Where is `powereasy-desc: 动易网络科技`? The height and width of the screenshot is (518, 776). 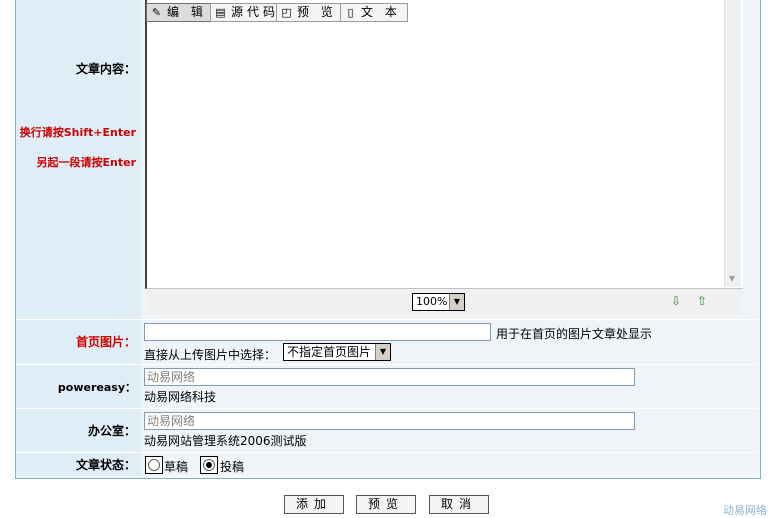 powereasy-desc: 动易网络科技 is located at coordinates (180, 397).